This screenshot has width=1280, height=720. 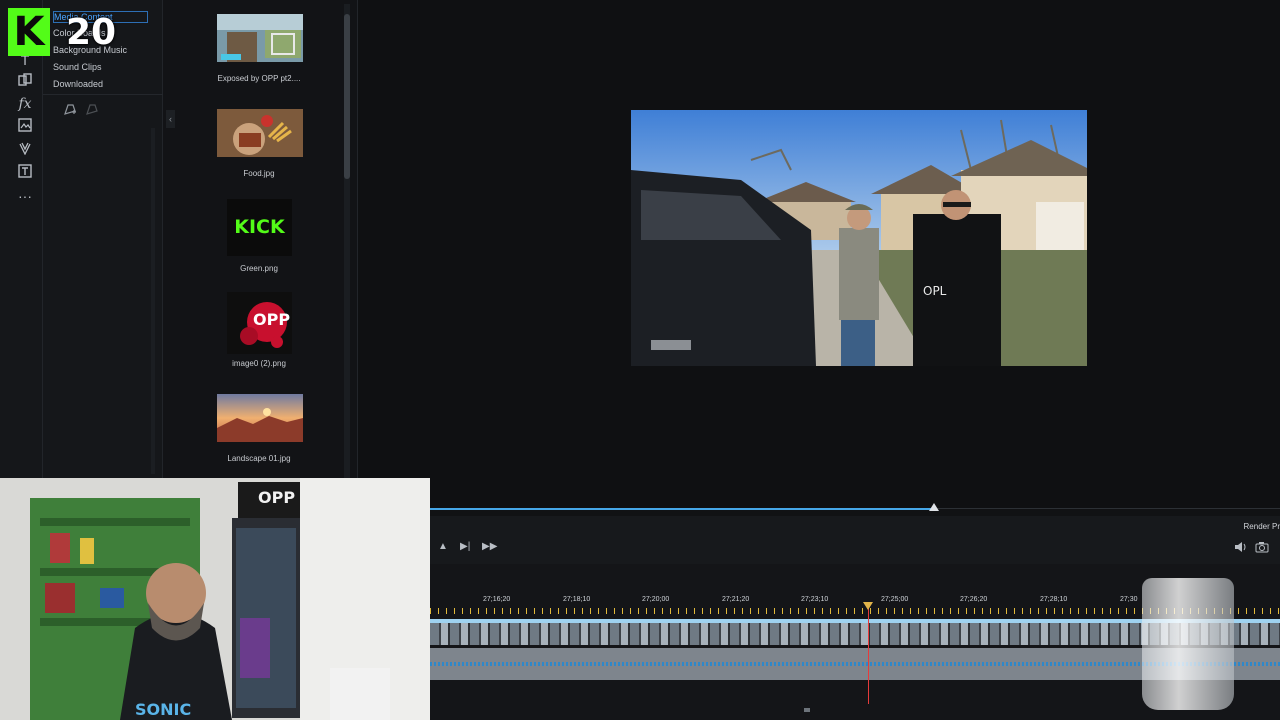 What do you see at coordinates (272, 319) in the screenshot?
I see `opp-logo-text: OPP` at bounding box center [272, 319].